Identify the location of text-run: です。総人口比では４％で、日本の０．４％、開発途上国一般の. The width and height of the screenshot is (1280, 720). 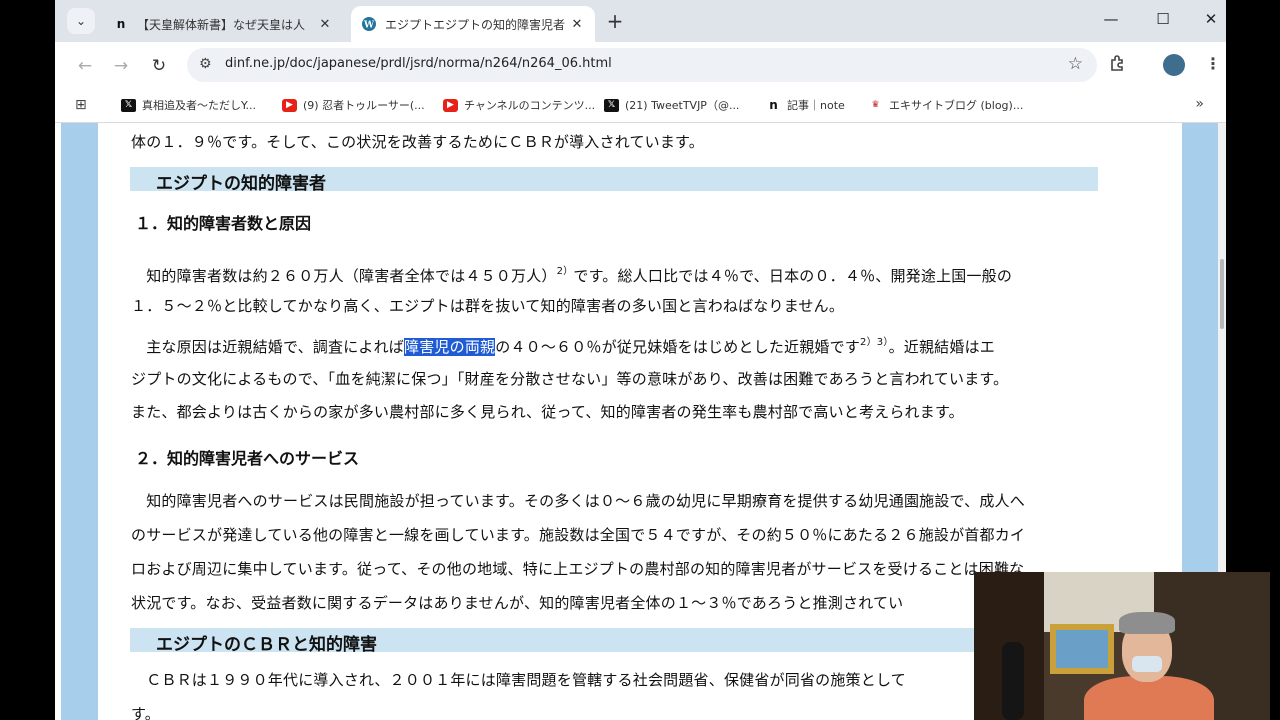
(793, 276).